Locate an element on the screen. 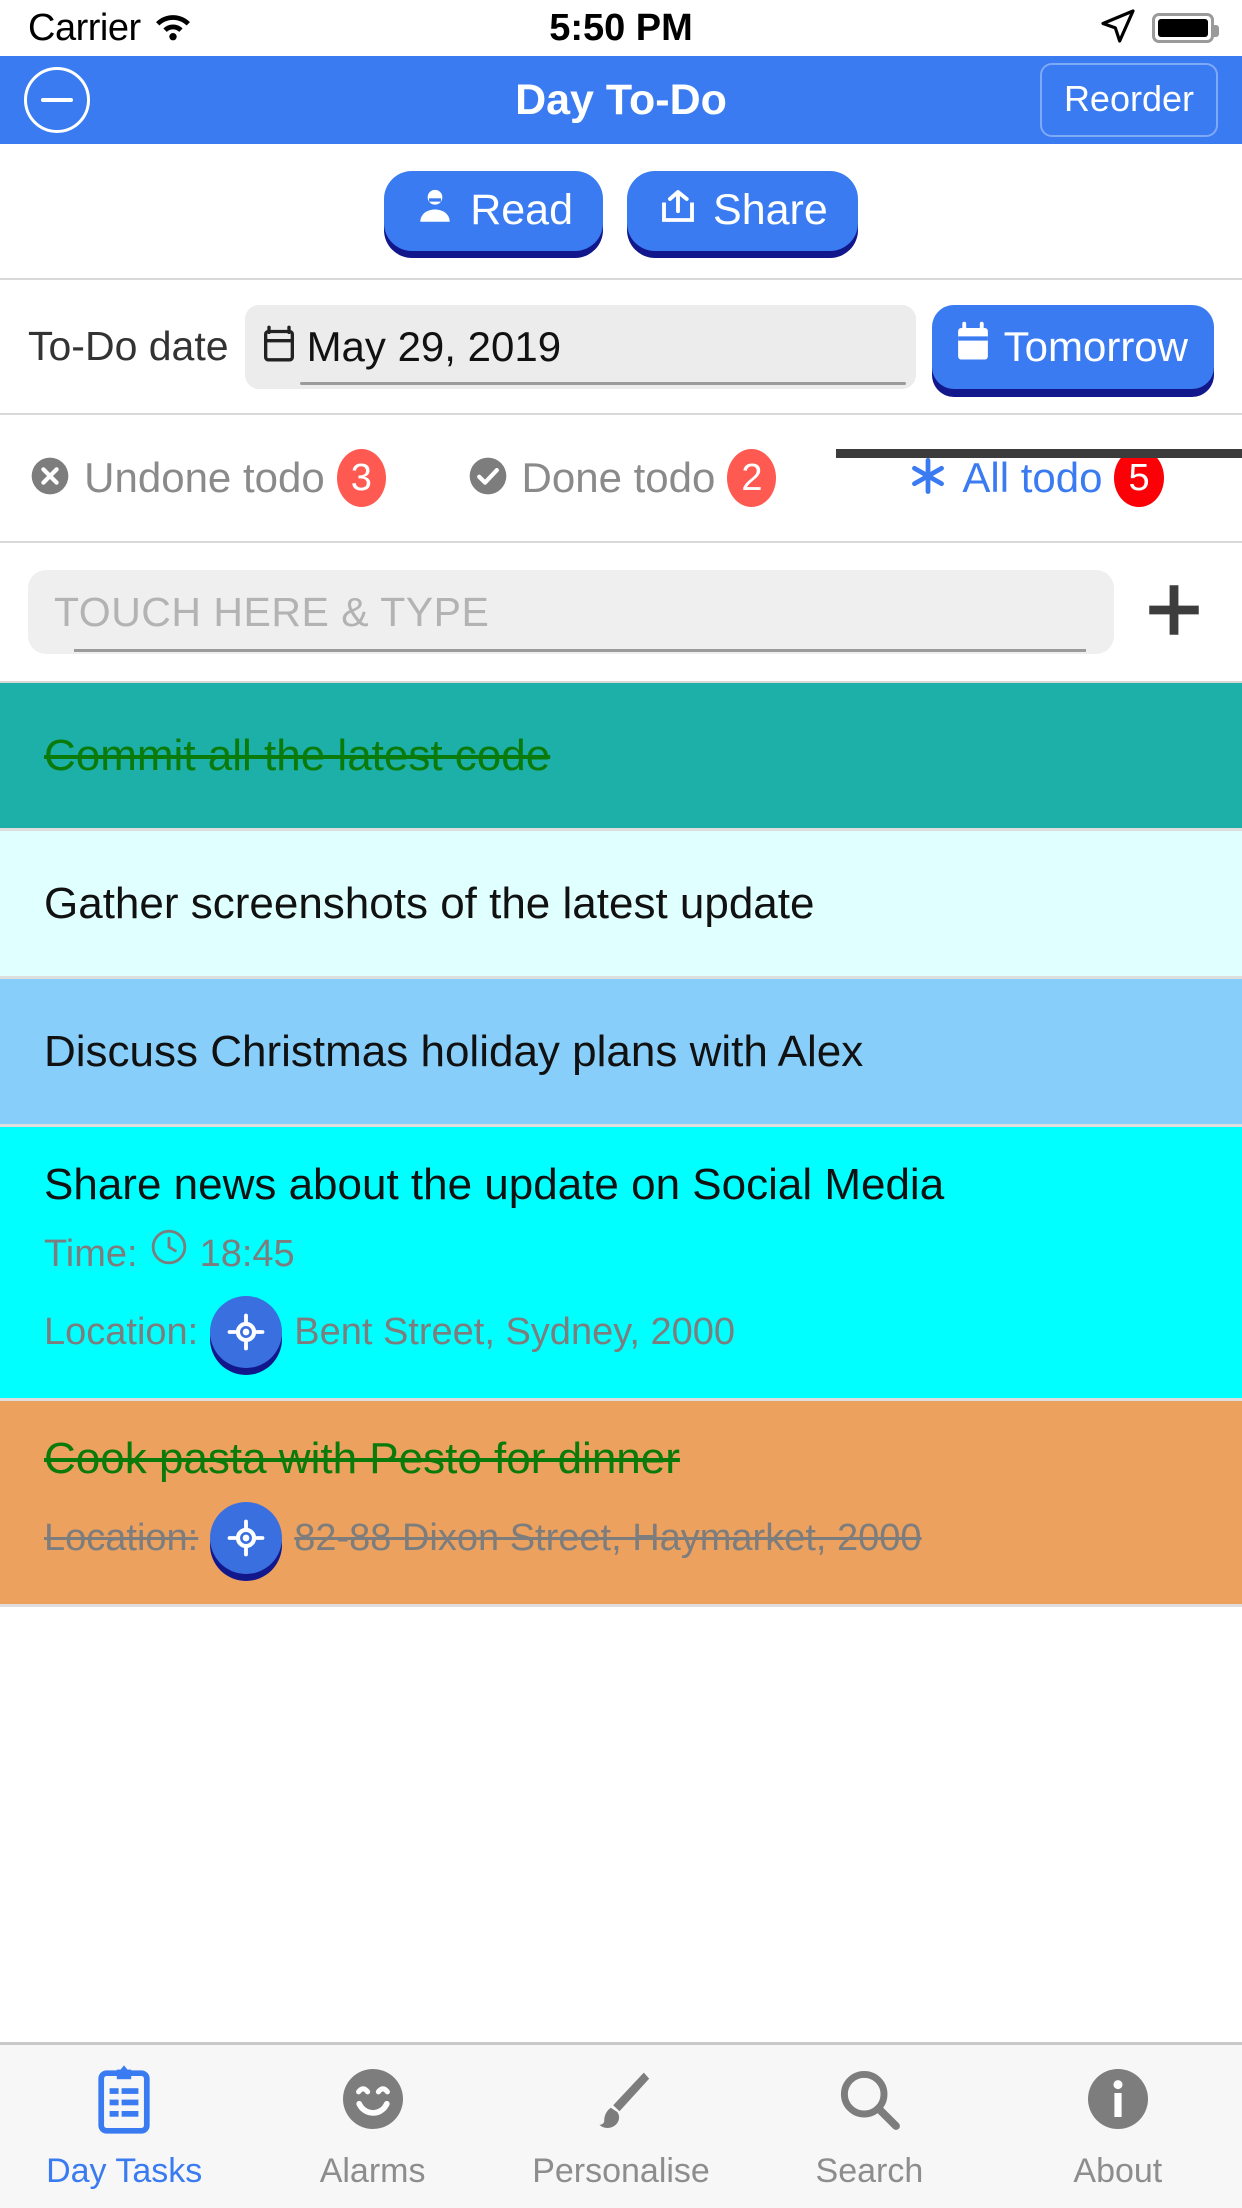  search-icon is located at coordinates (869, 2101).